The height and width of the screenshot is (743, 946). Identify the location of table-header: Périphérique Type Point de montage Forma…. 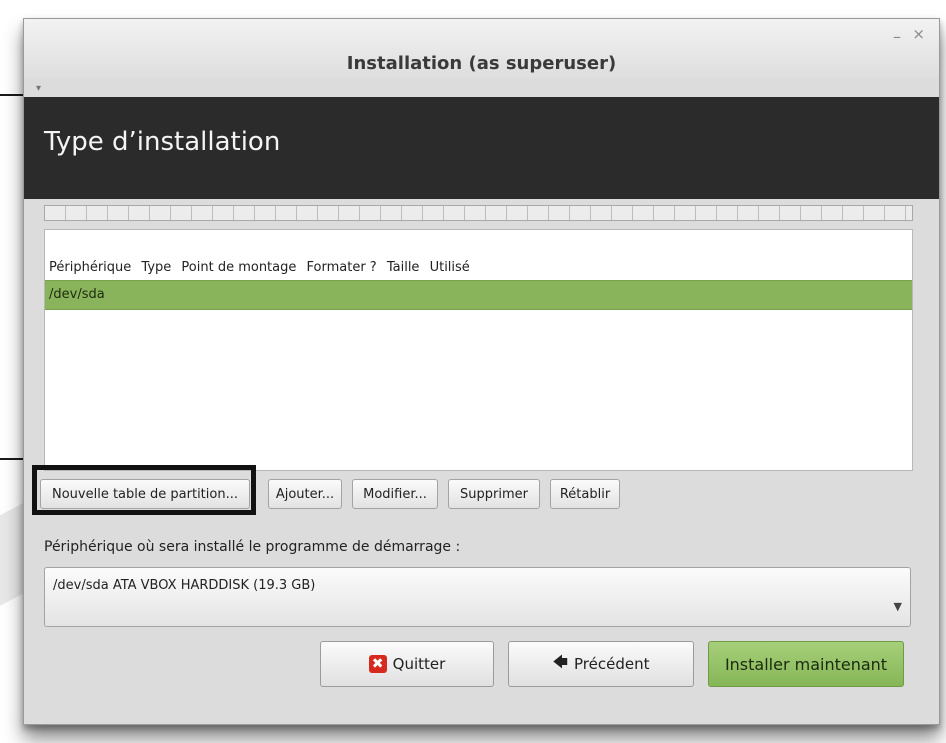
(262, 271).